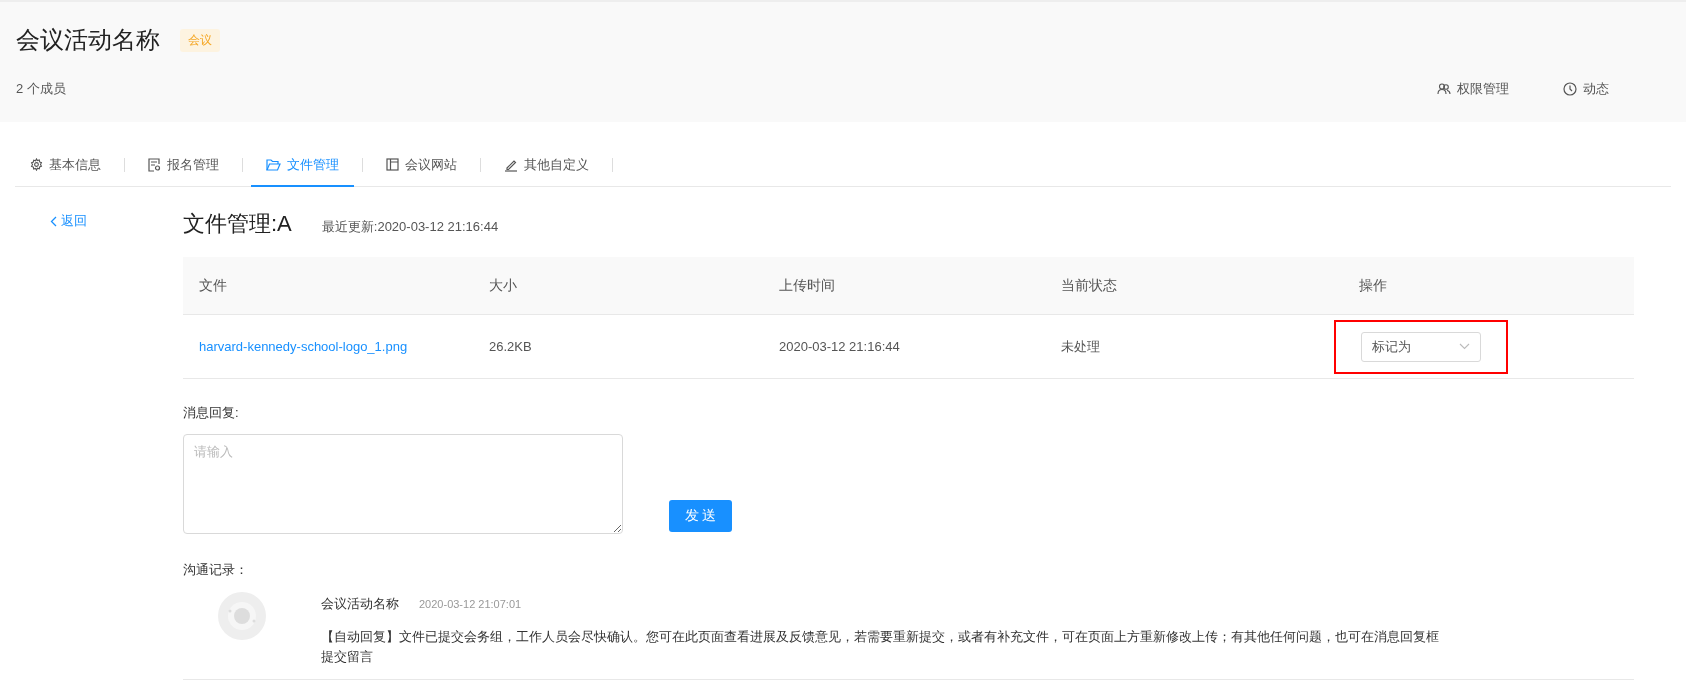  I want to click on header-link: 权限管理, so click(1473, 89).